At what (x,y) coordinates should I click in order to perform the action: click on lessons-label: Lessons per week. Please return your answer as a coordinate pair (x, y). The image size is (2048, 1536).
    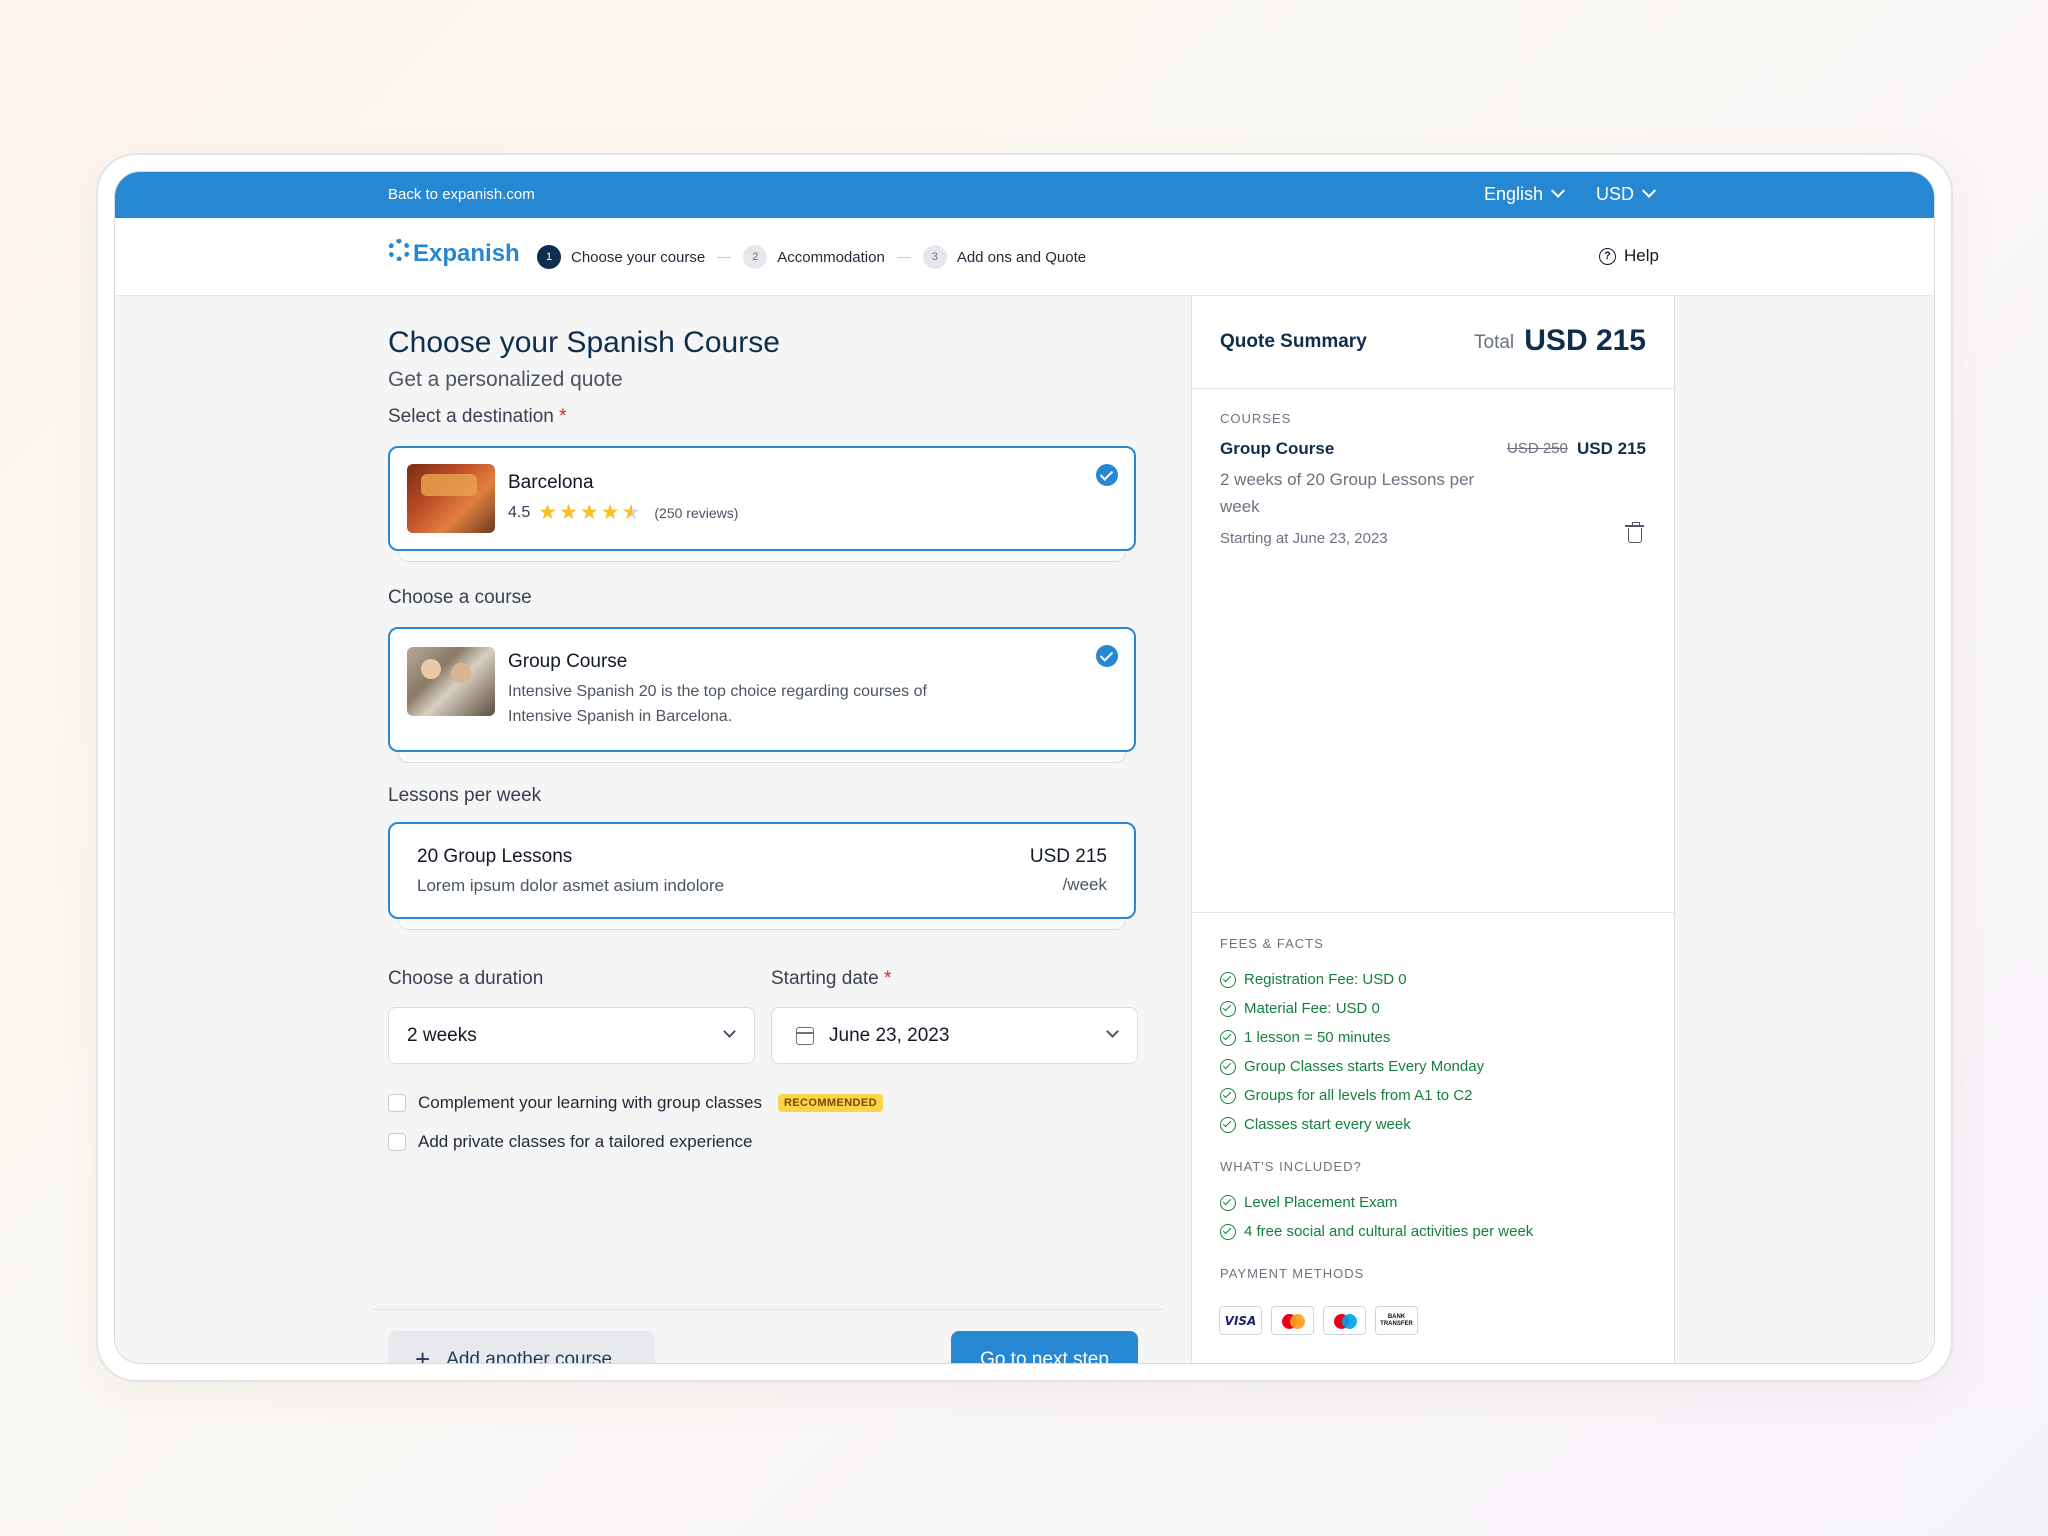
    Looking at the image, I should click on (465, 795).